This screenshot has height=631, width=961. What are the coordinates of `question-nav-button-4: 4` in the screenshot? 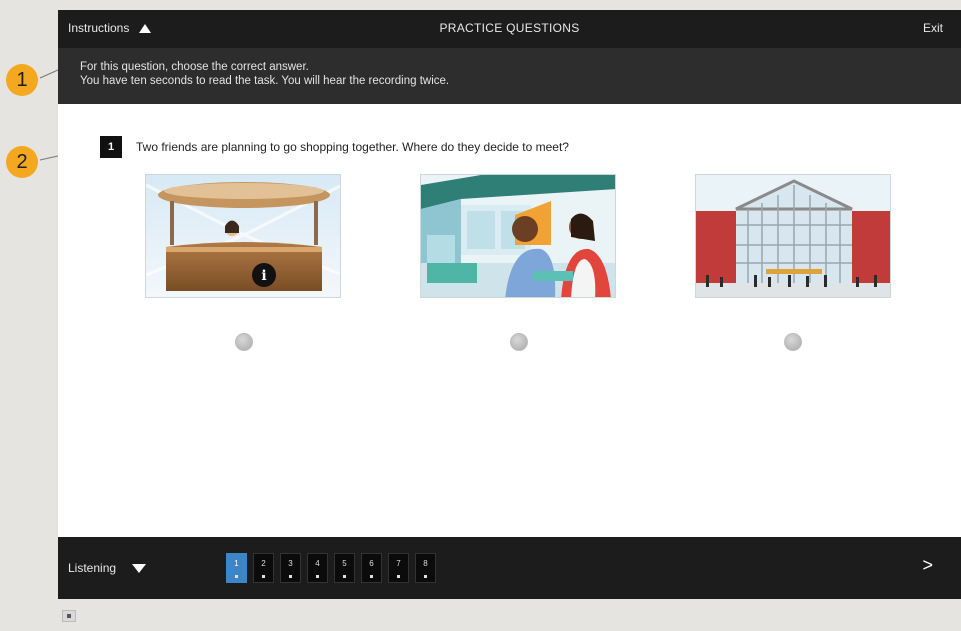 It's located at (317, 568).